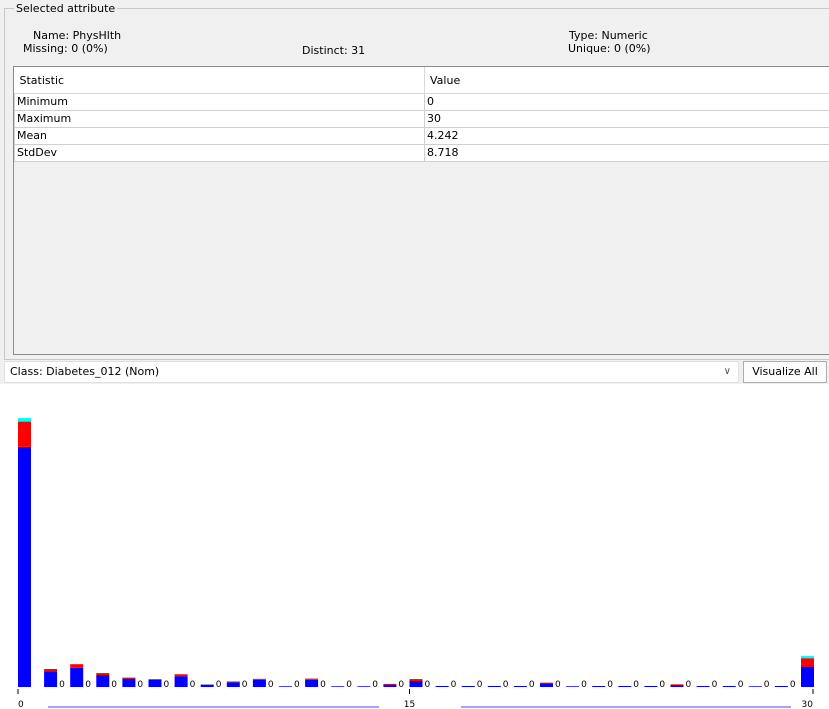  I want to click on x-tick-label: 15, so click(409, 704).